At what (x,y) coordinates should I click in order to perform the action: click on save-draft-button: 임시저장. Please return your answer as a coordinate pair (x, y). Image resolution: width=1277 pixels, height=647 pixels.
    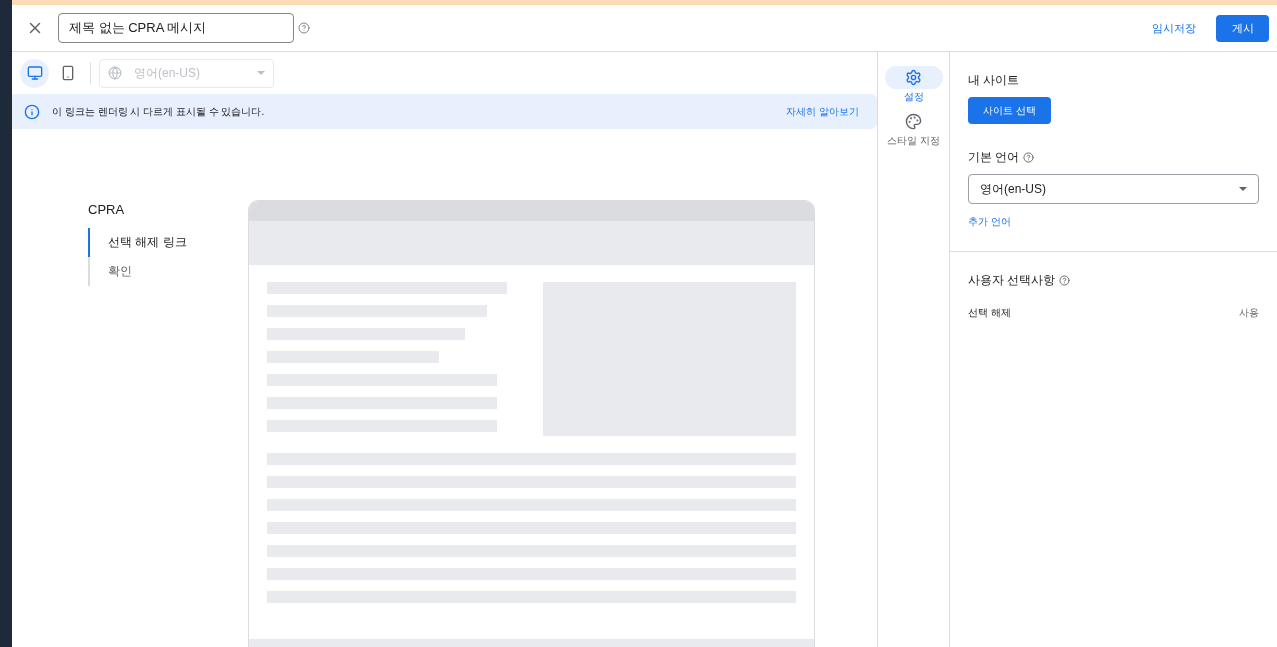
    Looking at the image, I should click on (1174, 28).